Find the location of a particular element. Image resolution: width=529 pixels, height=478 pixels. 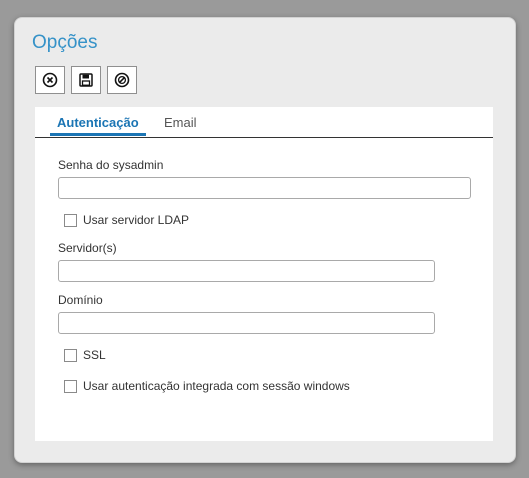

use-ldap-checkbox is located at coordinates (70, 220).